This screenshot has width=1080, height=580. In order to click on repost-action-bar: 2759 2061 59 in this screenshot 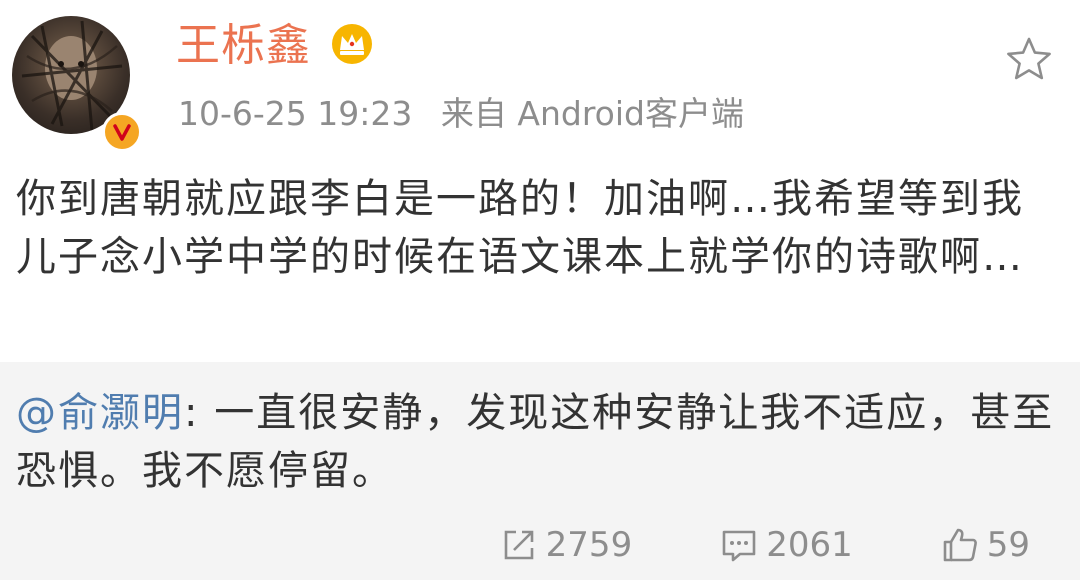, I will do `click(721, 545)`.